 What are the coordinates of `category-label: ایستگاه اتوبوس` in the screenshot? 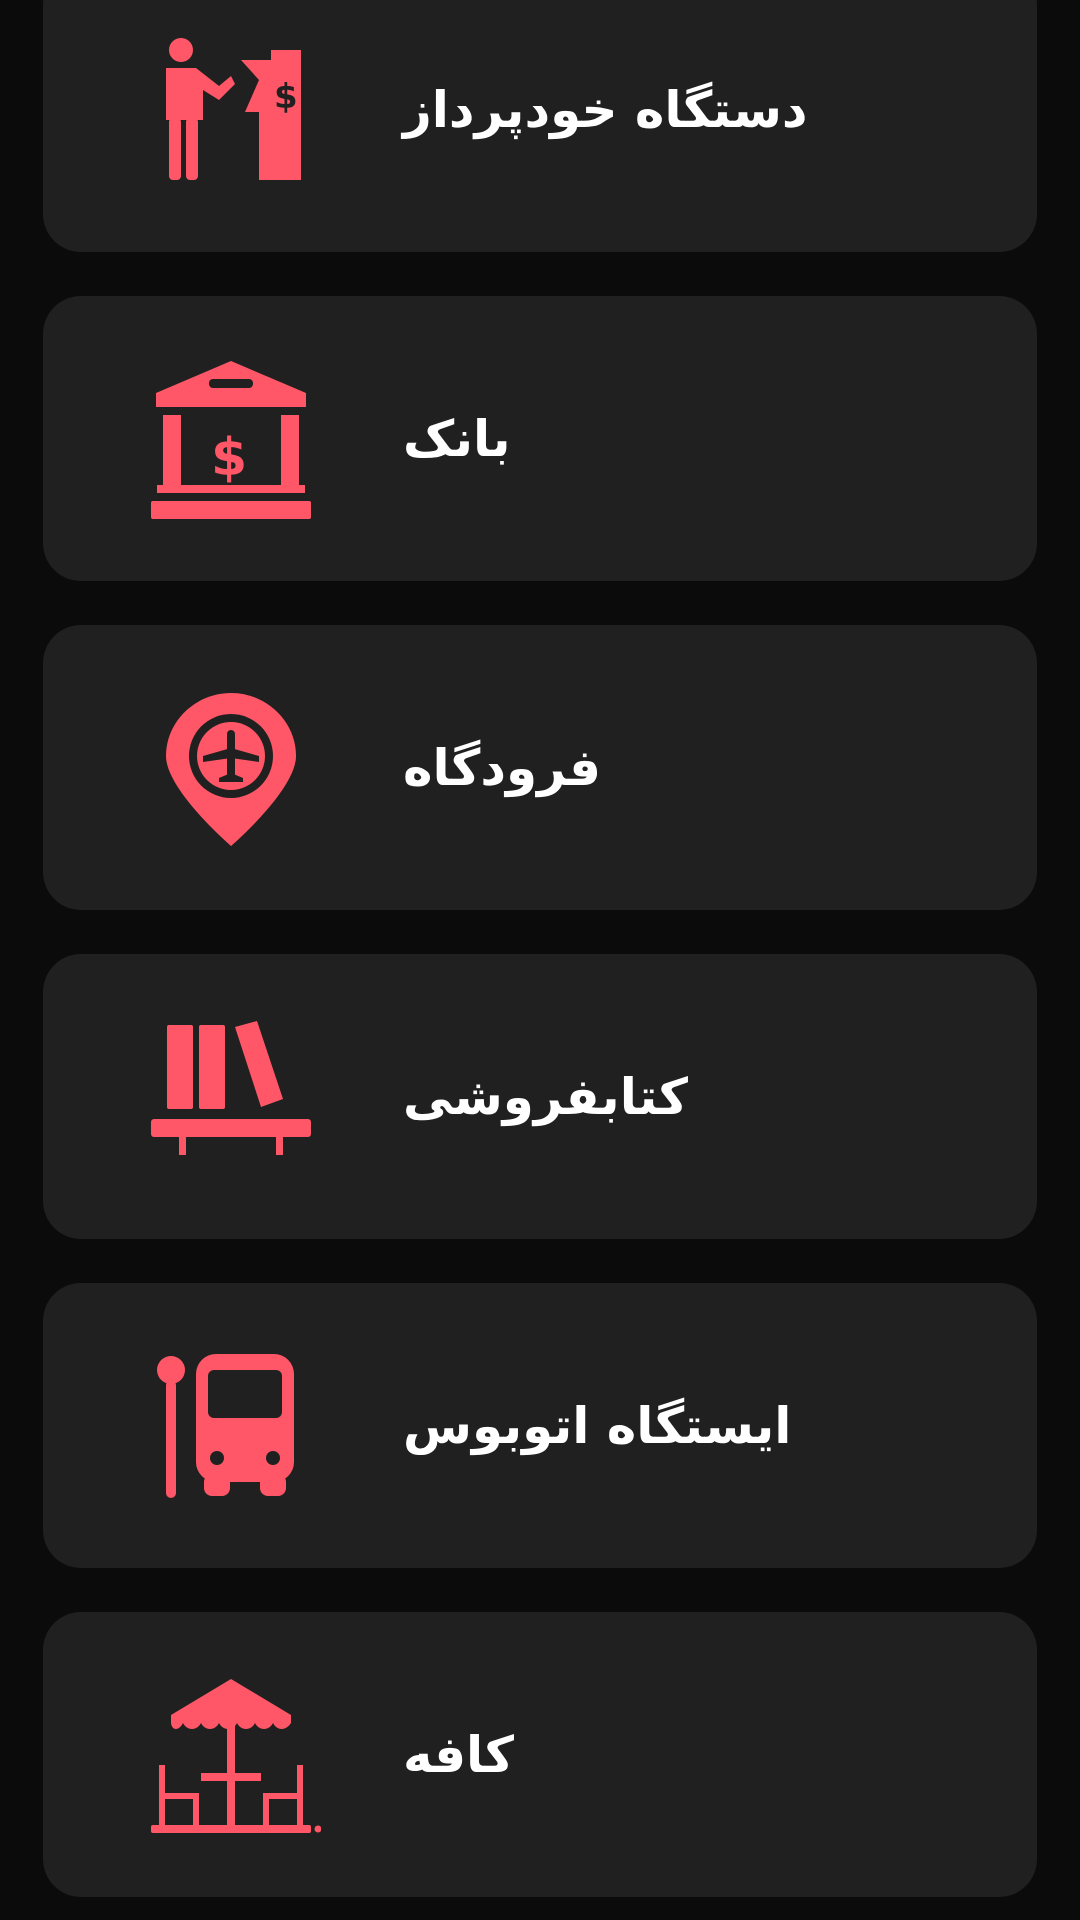 It's located at (597, 1425).